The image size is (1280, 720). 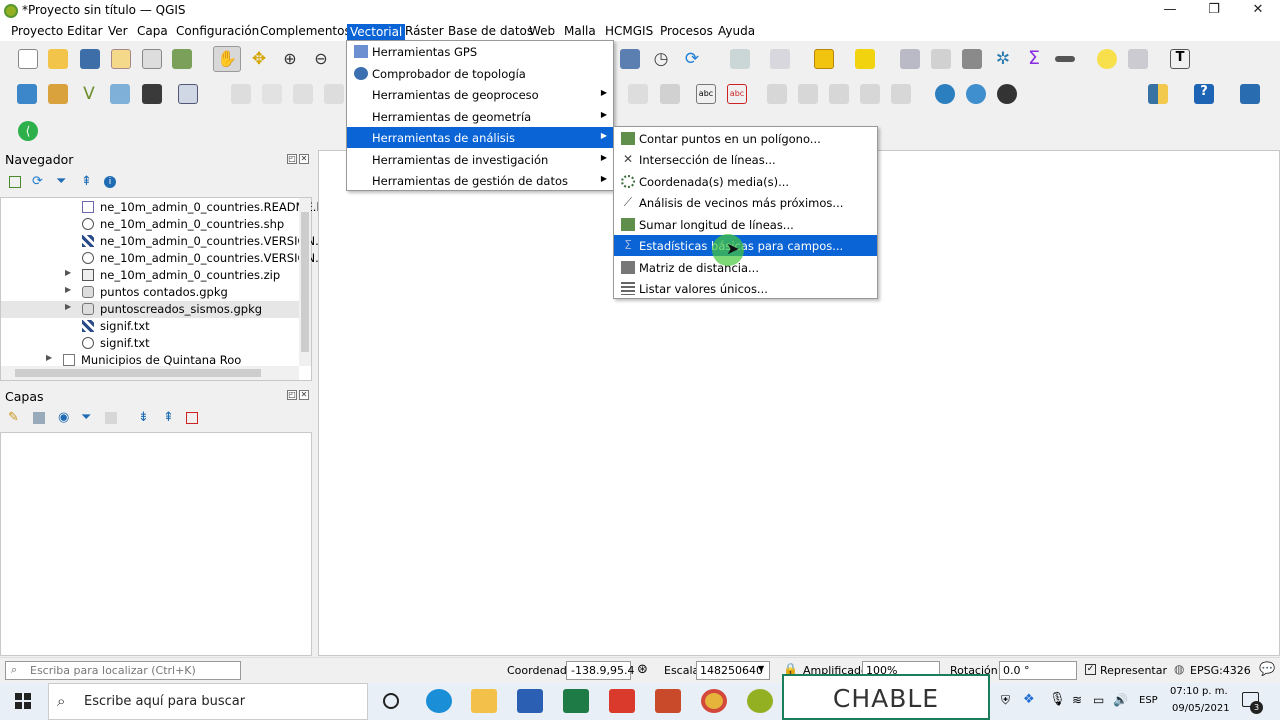 What do you see at coordinates (740, 59) in the screenshot?
I see `select-features-icon` at bounding box center [740, 59].